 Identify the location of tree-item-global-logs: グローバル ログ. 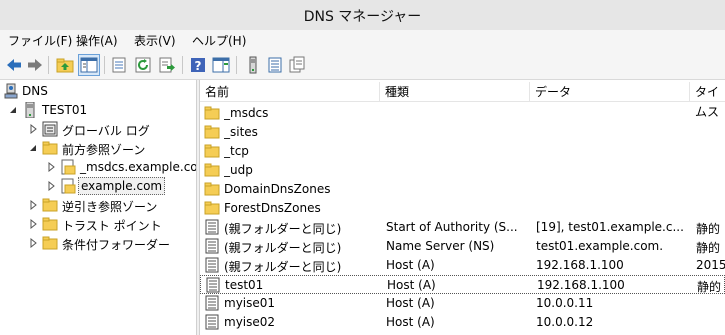
(98, 129).